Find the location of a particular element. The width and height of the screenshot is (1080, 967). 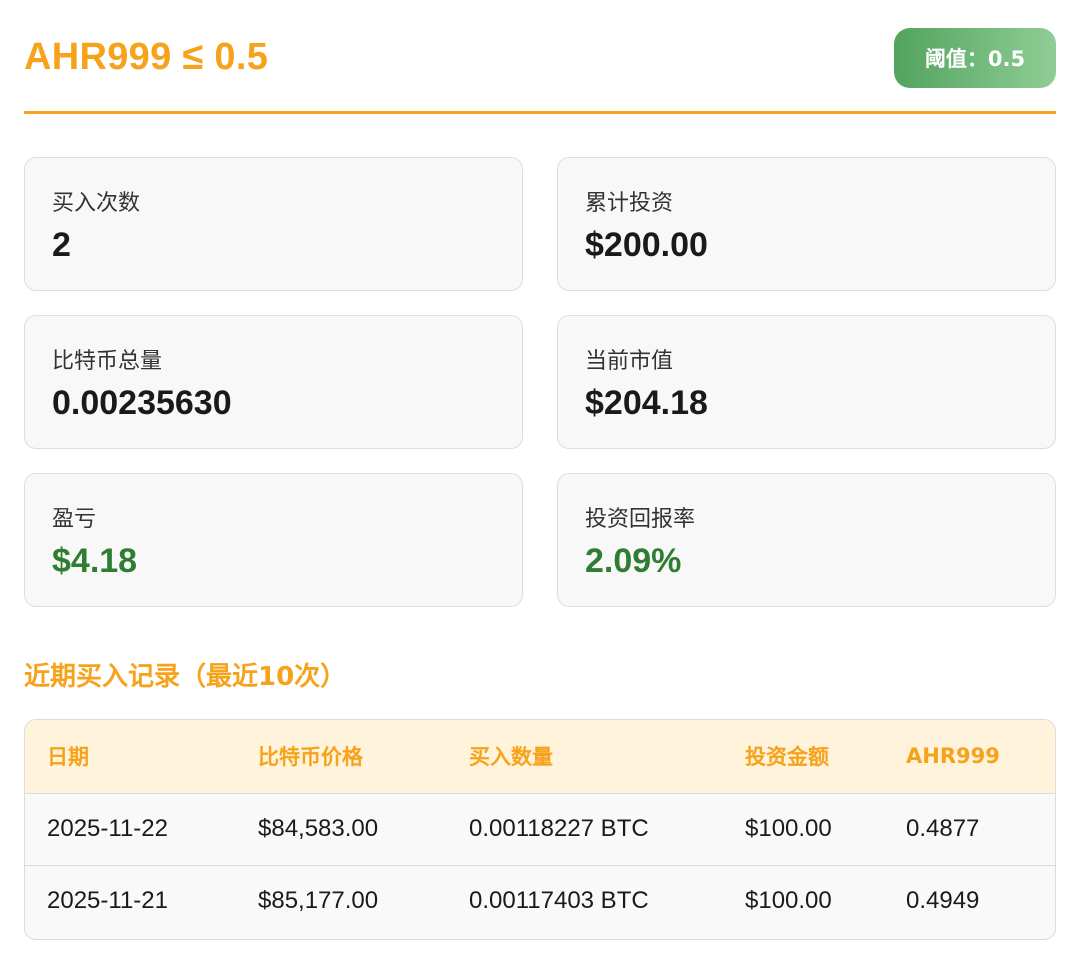

stat-value: 2 is located at coordinates (61, 245).